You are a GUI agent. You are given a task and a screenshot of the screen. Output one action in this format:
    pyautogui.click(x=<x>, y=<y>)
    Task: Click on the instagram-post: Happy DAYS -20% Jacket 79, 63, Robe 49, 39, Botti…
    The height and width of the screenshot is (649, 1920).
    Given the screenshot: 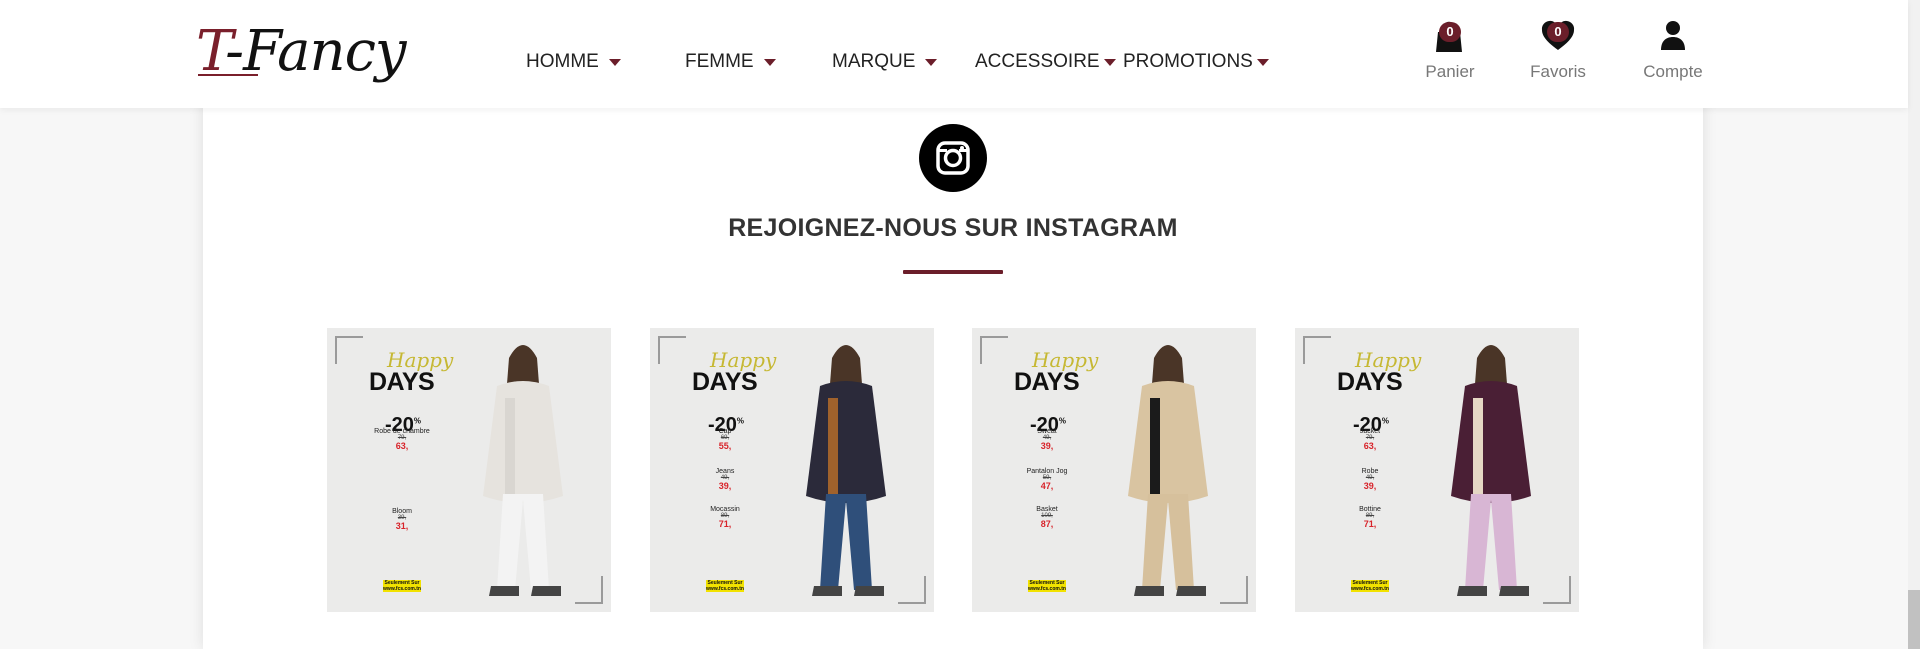 What is the action you would take?
    pyautogui.click(x=1437, y=470)
    